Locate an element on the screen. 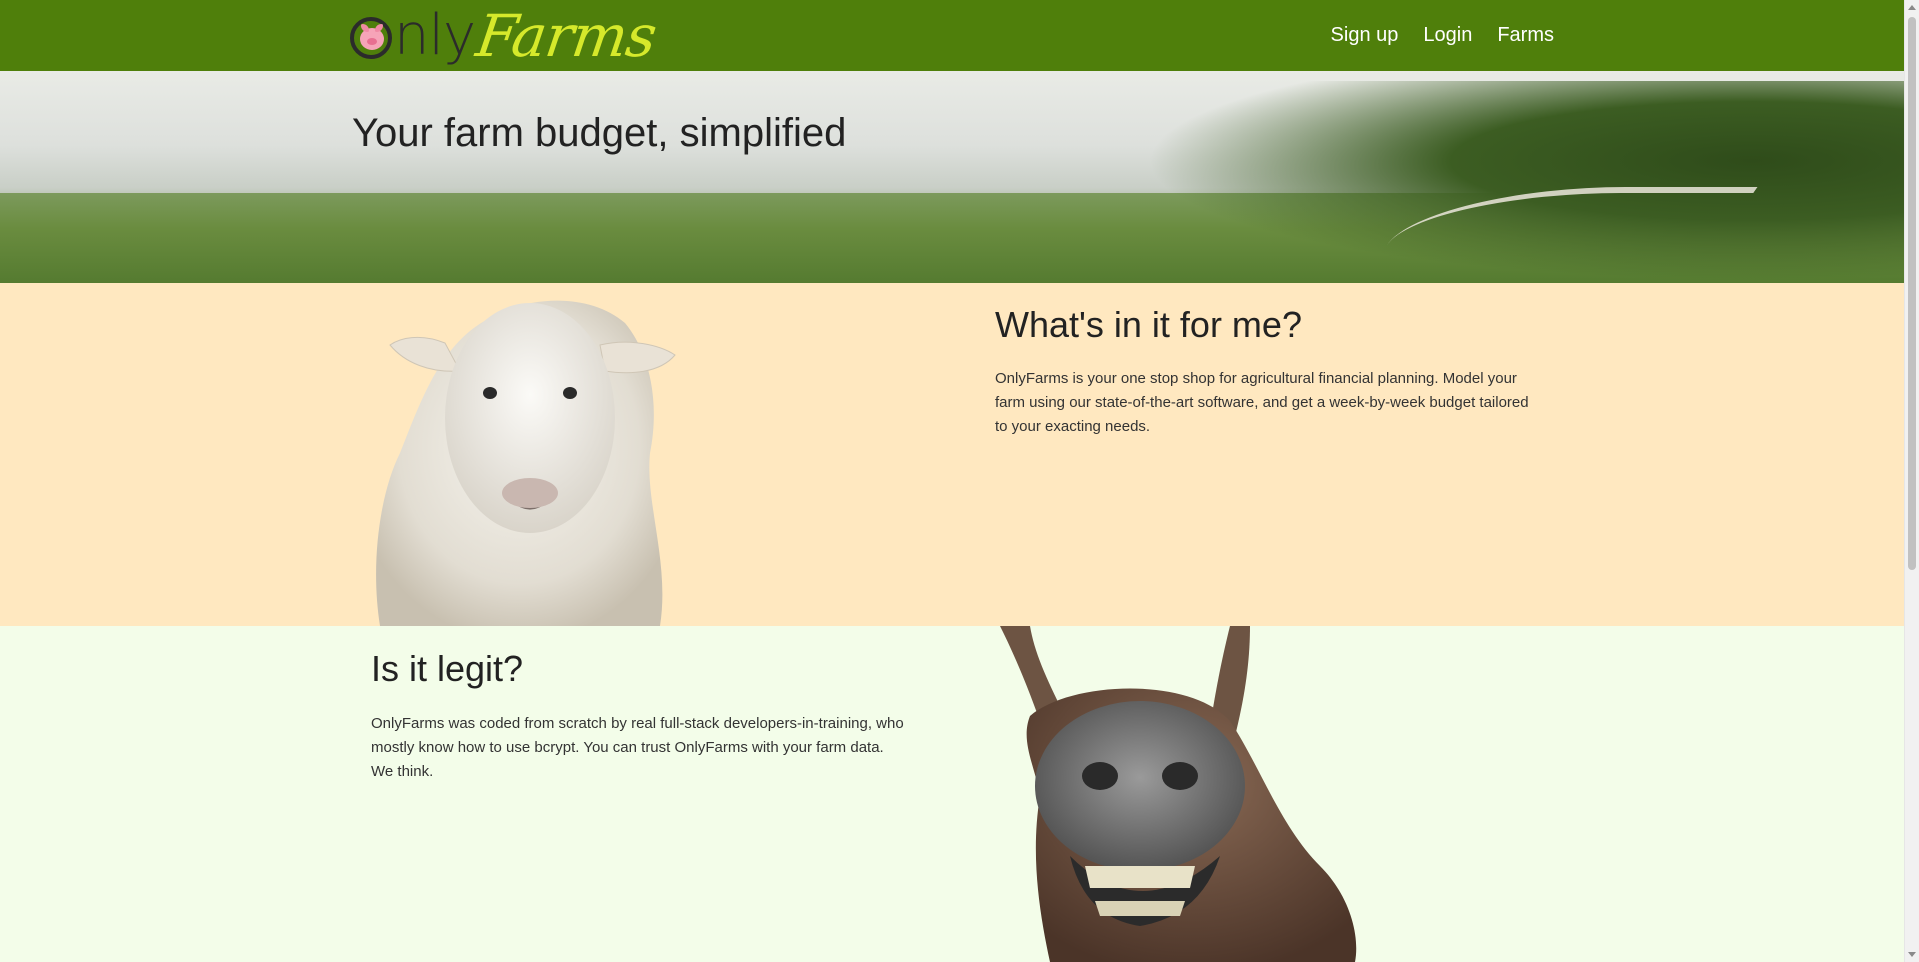  nav-farms-link: Farms is located at coordinates (1525, 35).